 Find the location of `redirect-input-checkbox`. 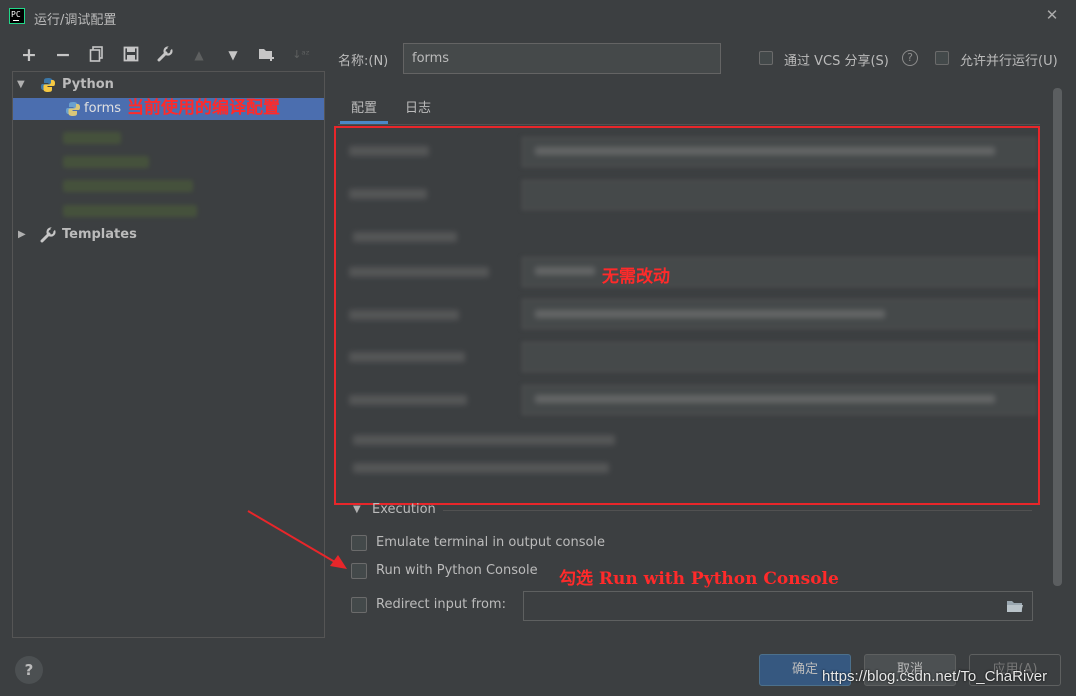

redirect-input-checkbox is located at coordinates (359, 605).